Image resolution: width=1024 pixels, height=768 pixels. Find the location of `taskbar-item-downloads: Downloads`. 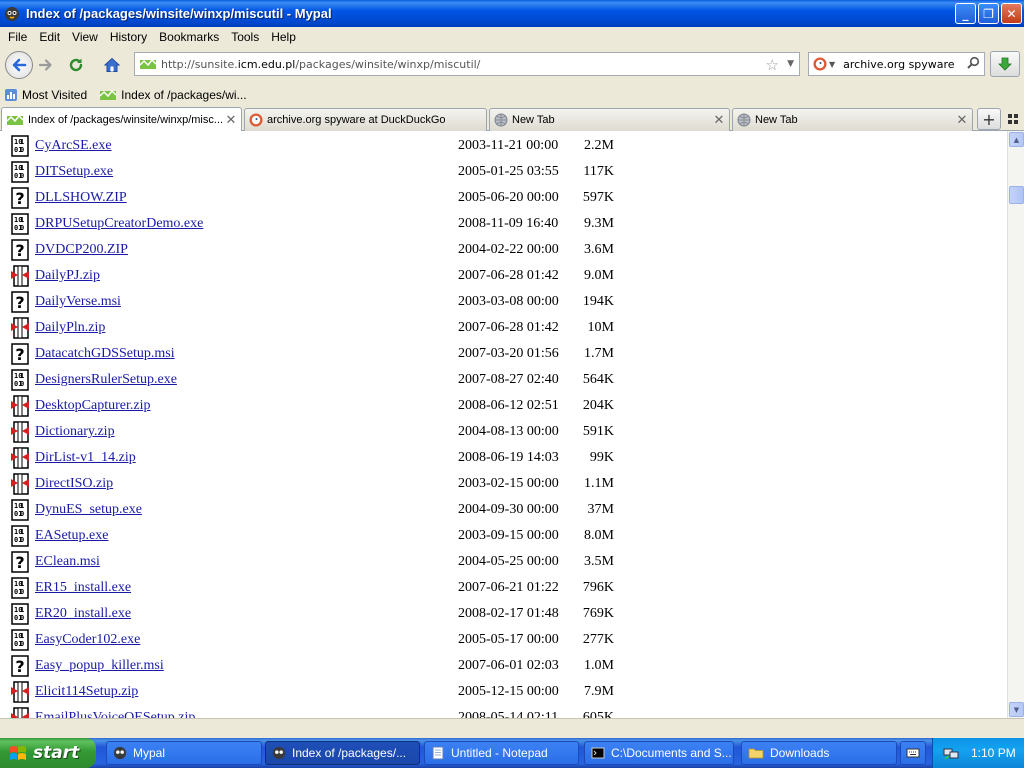

taskbar-item-downloads: Downloads is located at coordinates (819, 753).